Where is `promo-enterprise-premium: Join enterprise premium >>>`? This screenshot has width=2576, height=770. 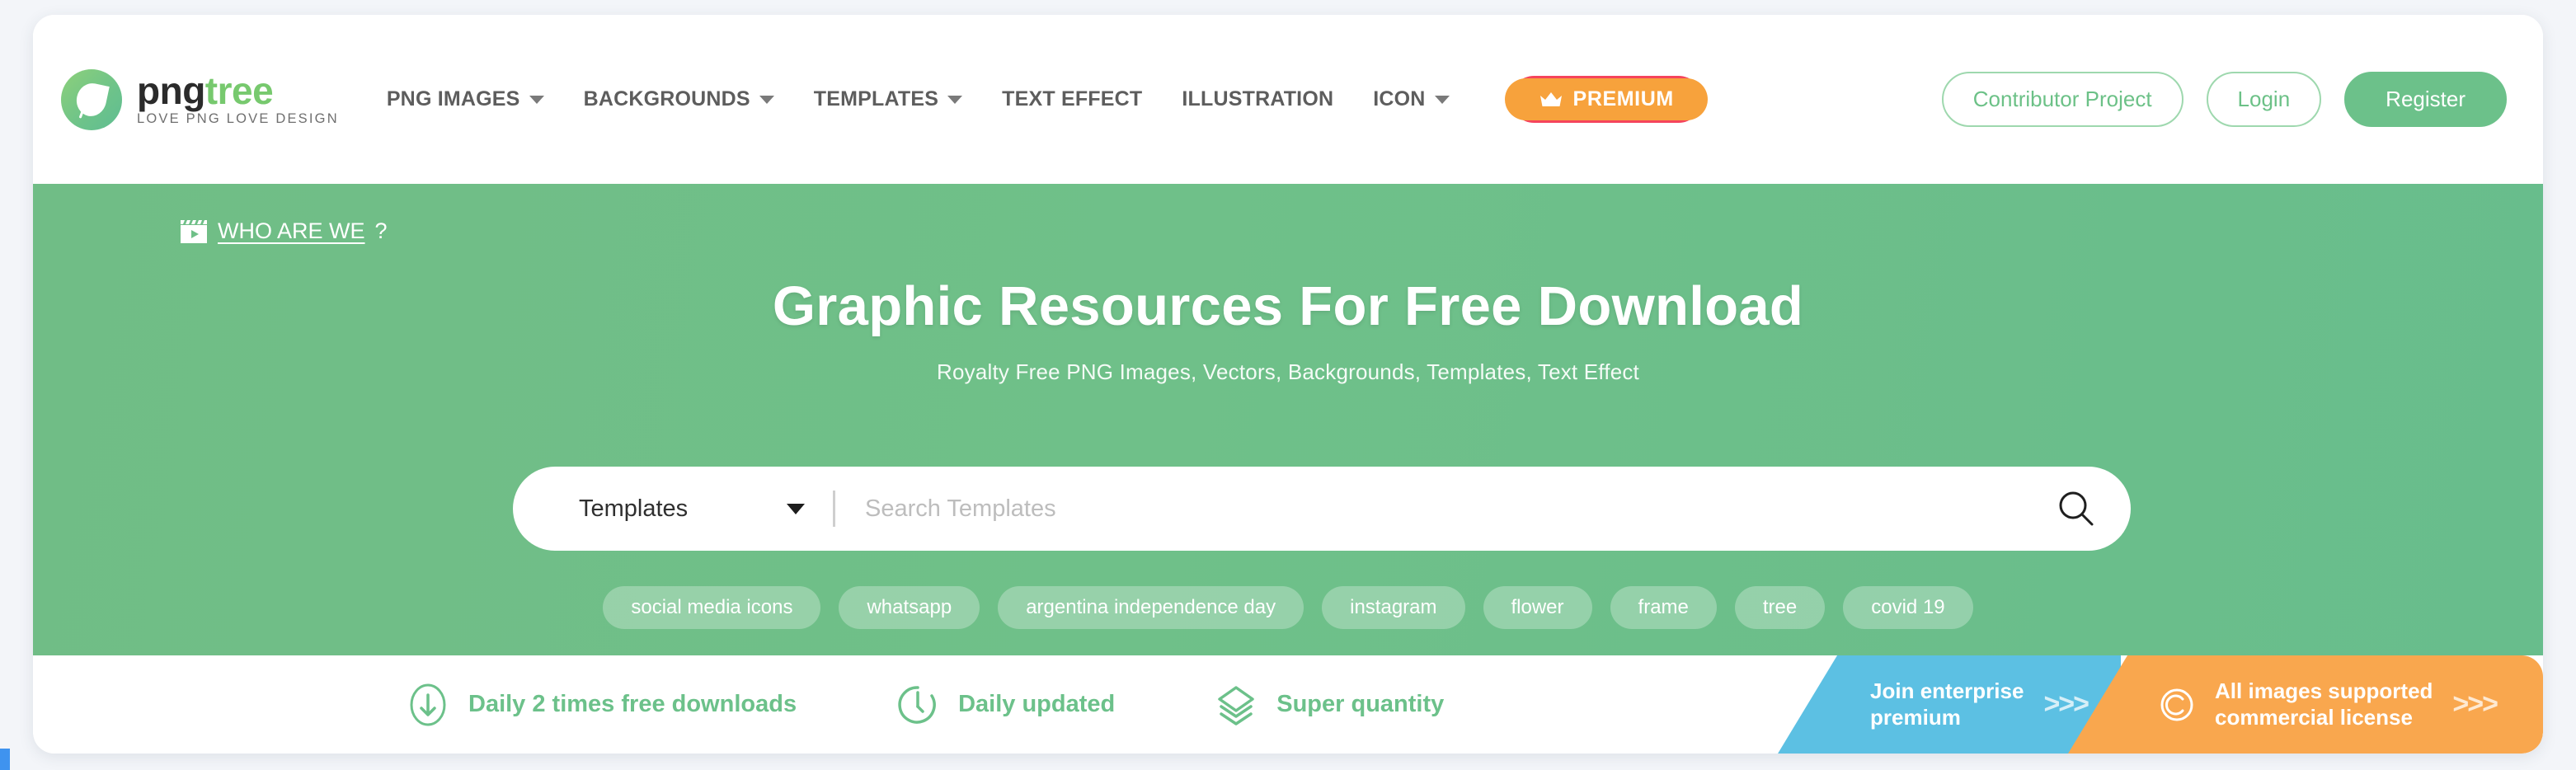 promo-enterprise-premium: Join enterprise premium >>> is located at coordinates (1950, 704).